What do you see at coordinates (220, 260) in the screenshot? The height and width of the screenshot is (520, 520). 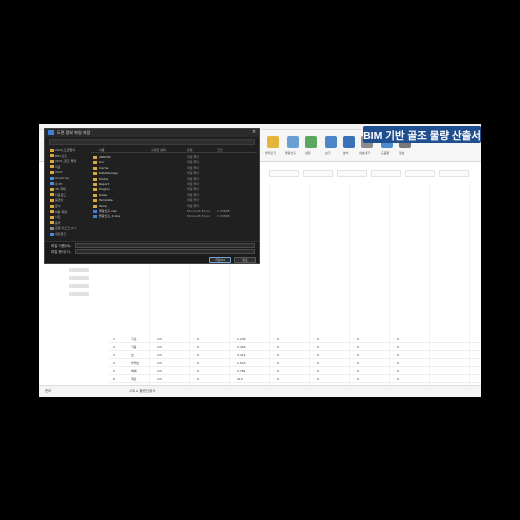 I see `save-button: 저장(S)` at bounding box center [220, 260].